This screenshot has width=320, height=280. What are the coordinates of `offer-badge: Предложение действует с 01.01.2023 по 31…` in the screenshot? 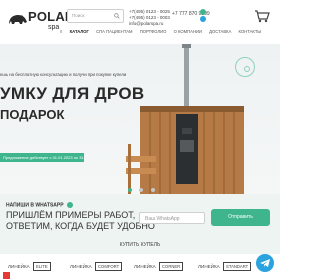 It's located at (42, 157).